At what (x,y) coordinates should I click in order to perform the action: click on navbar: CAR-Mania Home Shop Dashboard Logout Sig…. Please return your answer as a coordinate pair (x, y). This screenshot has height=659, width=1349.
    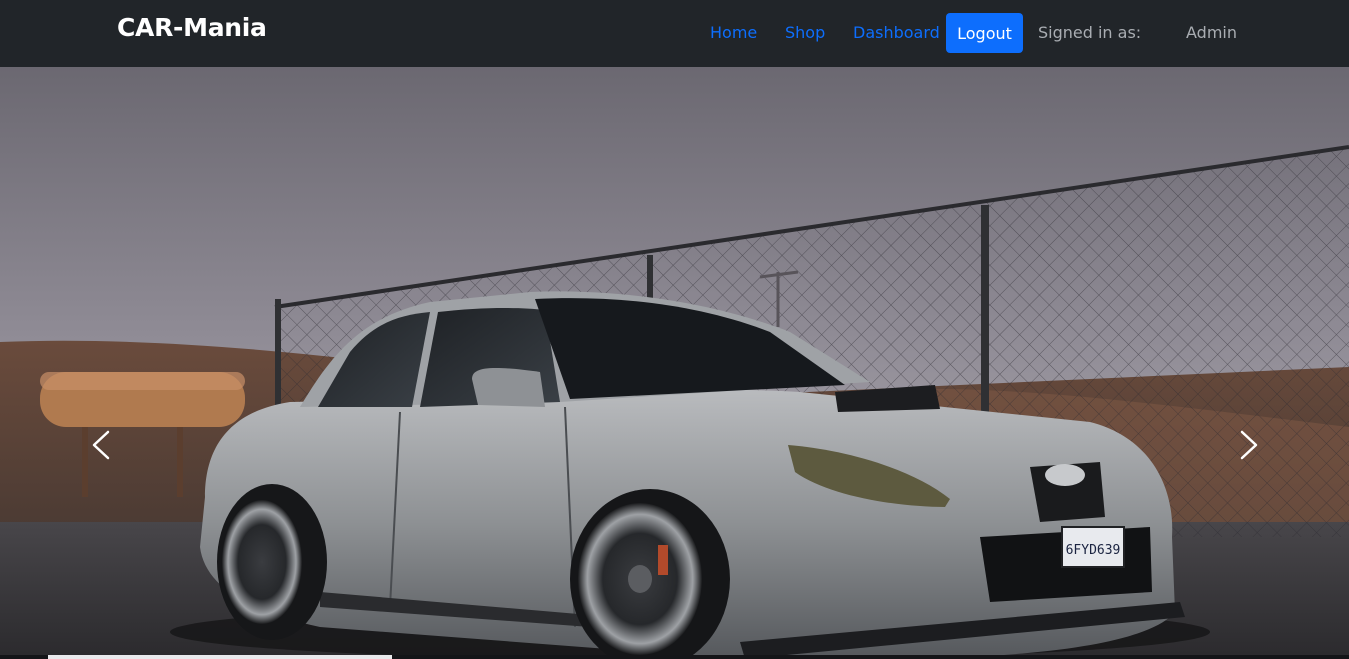
    Looking at the image, I should click on (674, 33).